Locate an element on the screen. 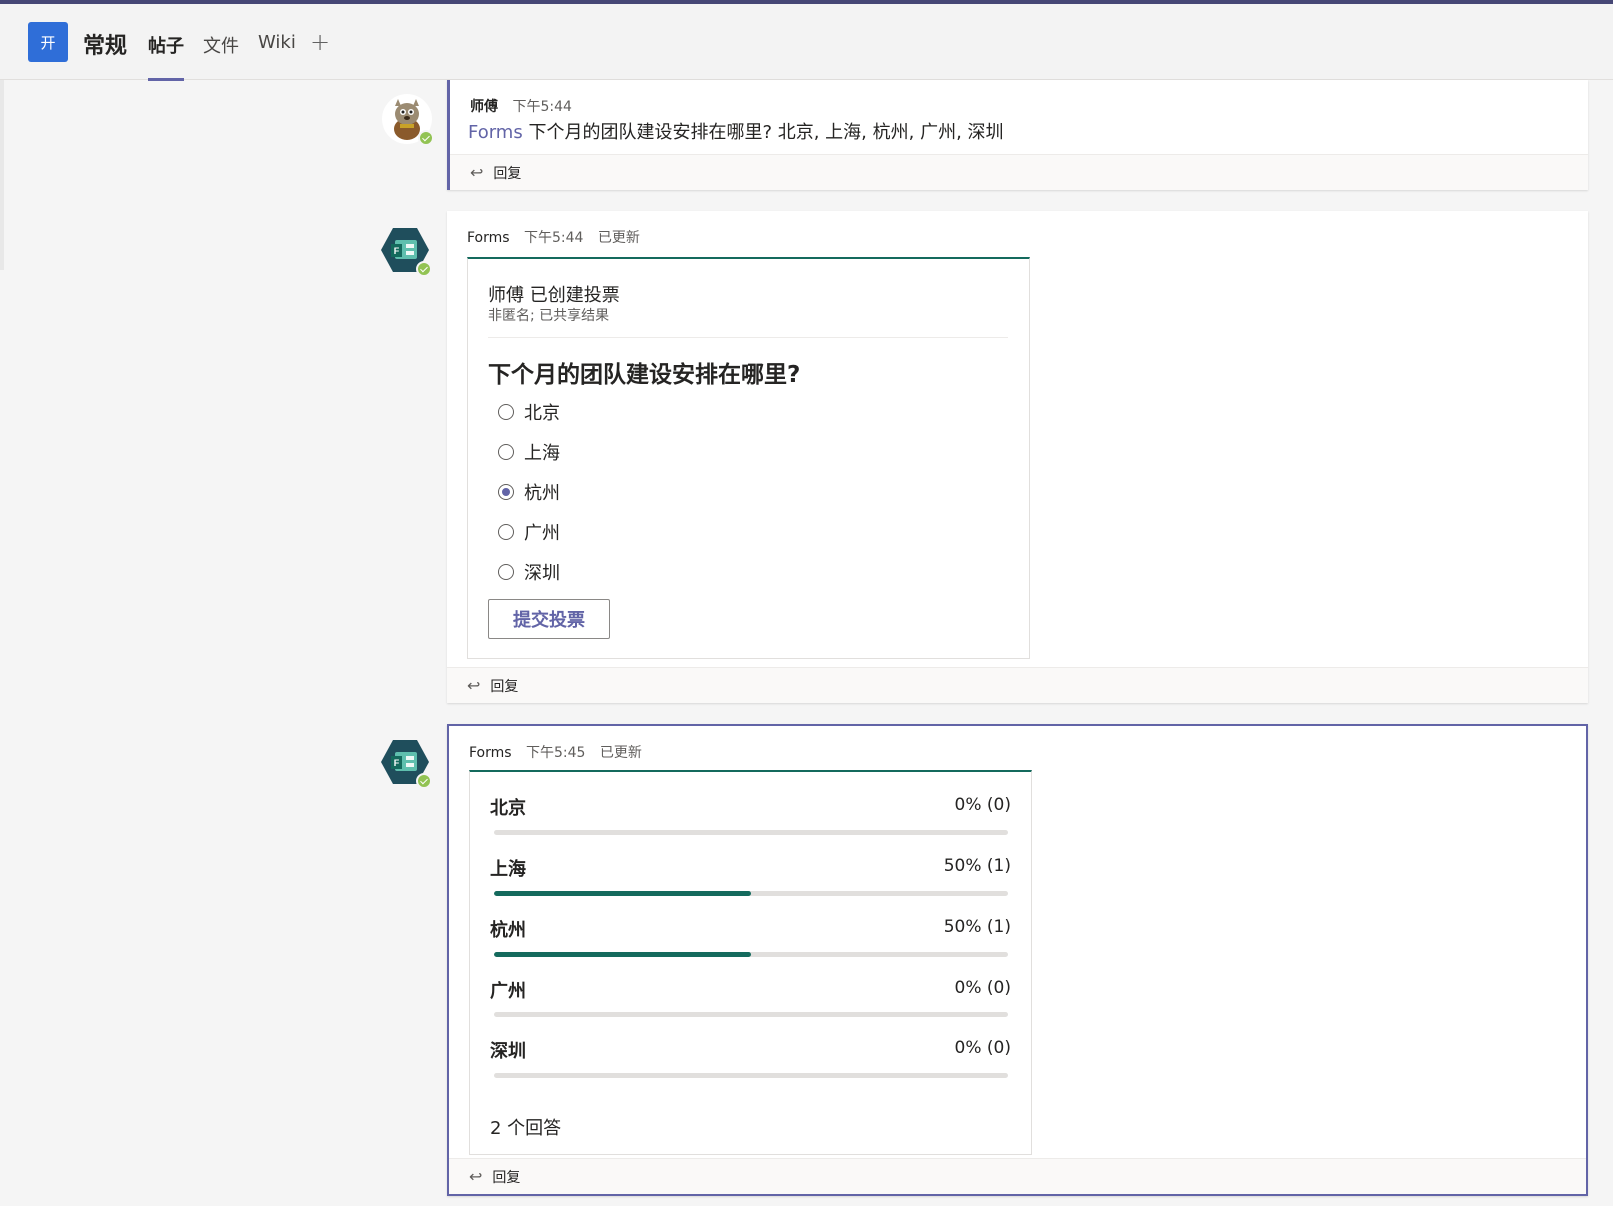 This screenshot has height=1206, width=1613. tab-posts: 帖子 is located at coordinates (166, 45).